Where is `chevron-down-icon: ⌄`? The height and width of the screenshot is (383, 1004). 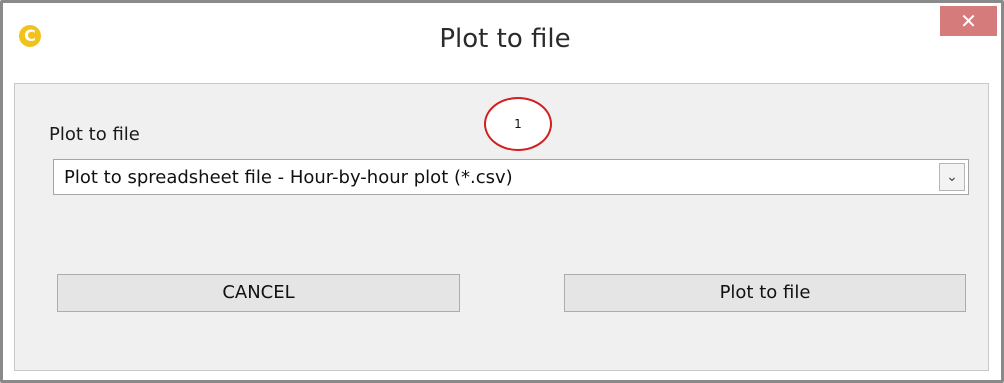 chevron-down-icon: ⌄ is located at coordinates (952, 177).